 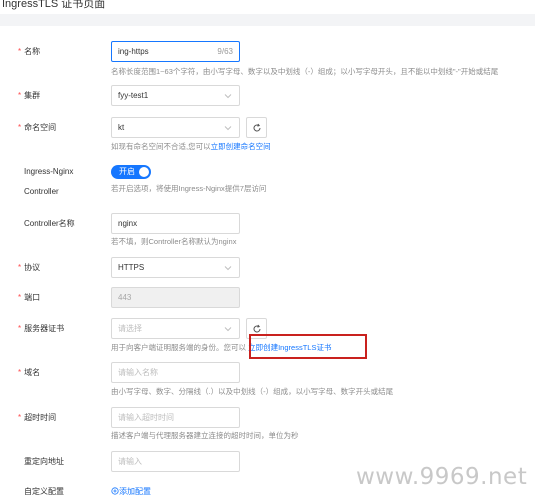 What do you see at coordinates (131, 267) in the screenshot?
I see `protocol-value: HTTPS` at bounding box center [131, 267].